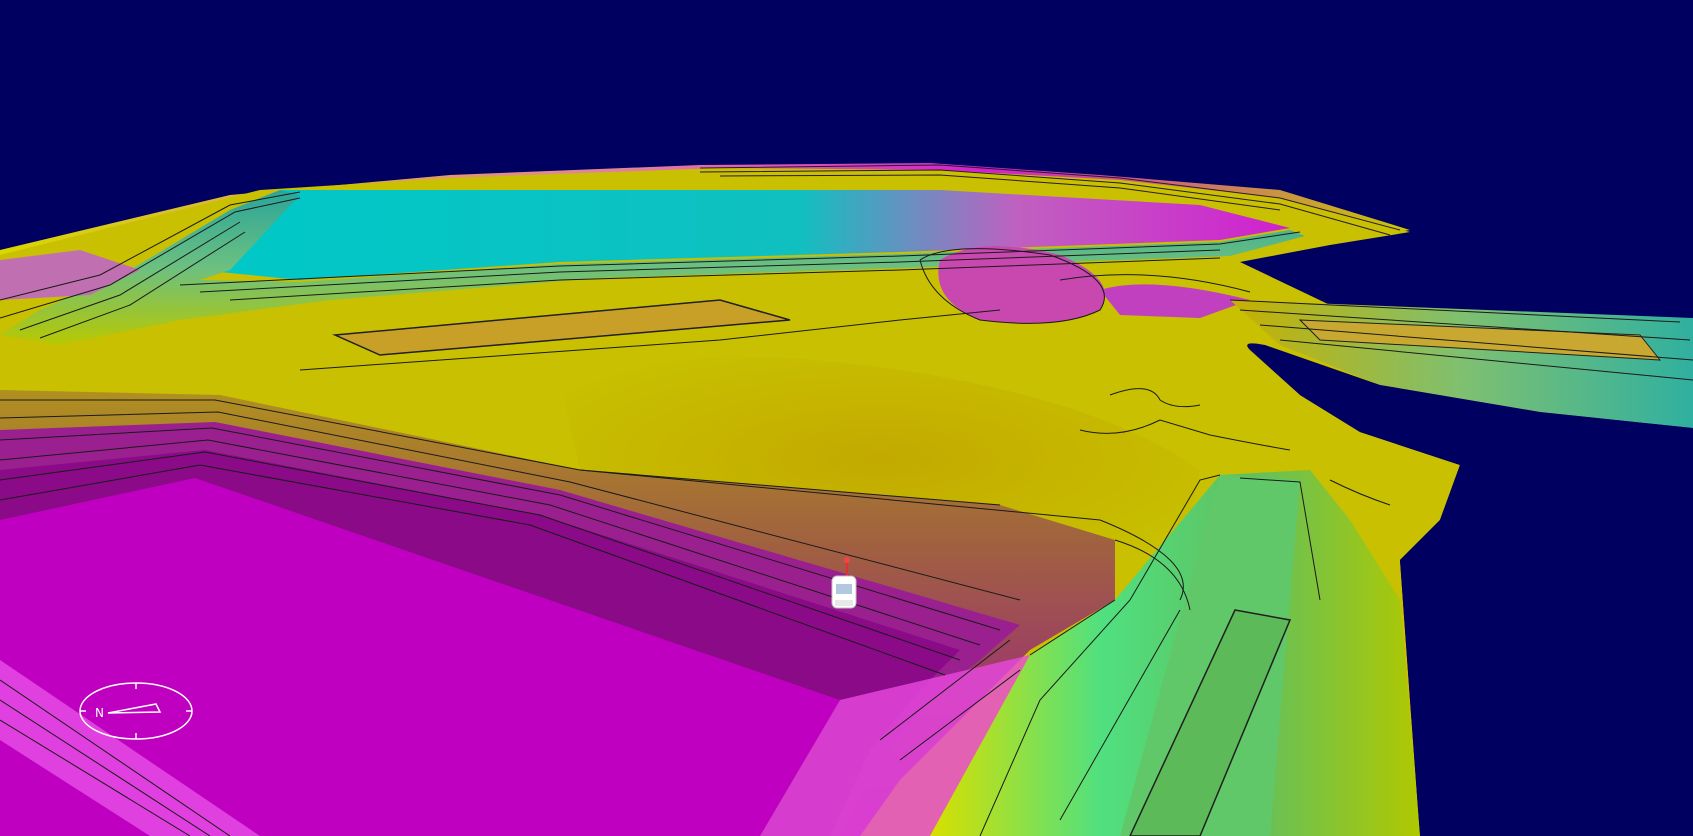 This screenshot has width=1693, height=836. What do you see at coordinates (99, 713) in the screenshot?
I see `compass-north-label: N` at bounding box center [99, 713].